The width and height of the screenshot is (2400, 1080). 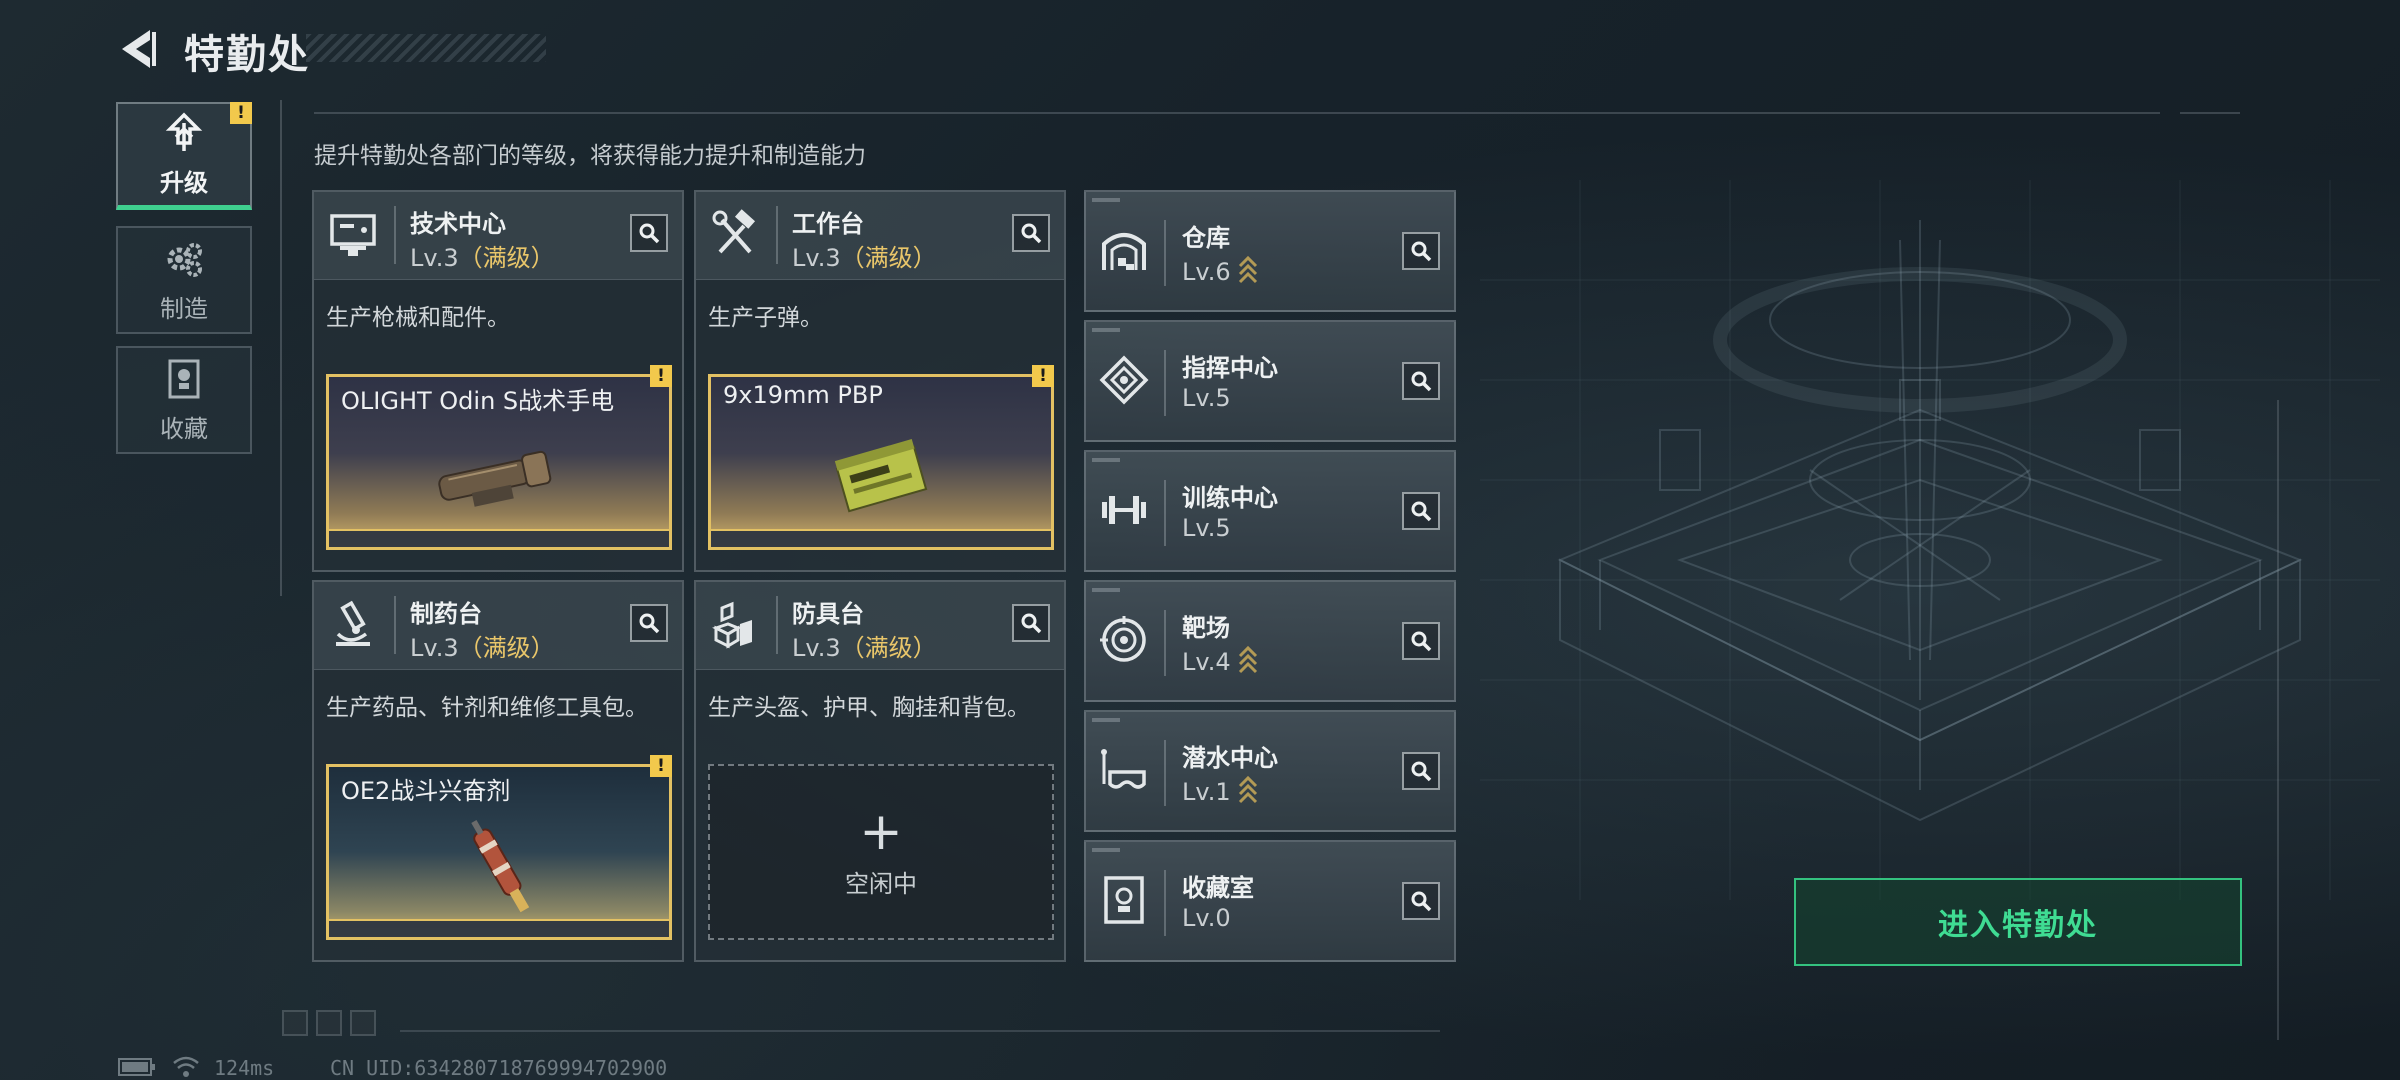 What do you see at coordinates (137, 49) in the screenshot?
I see `back-button` at bounding box center [137, 49].